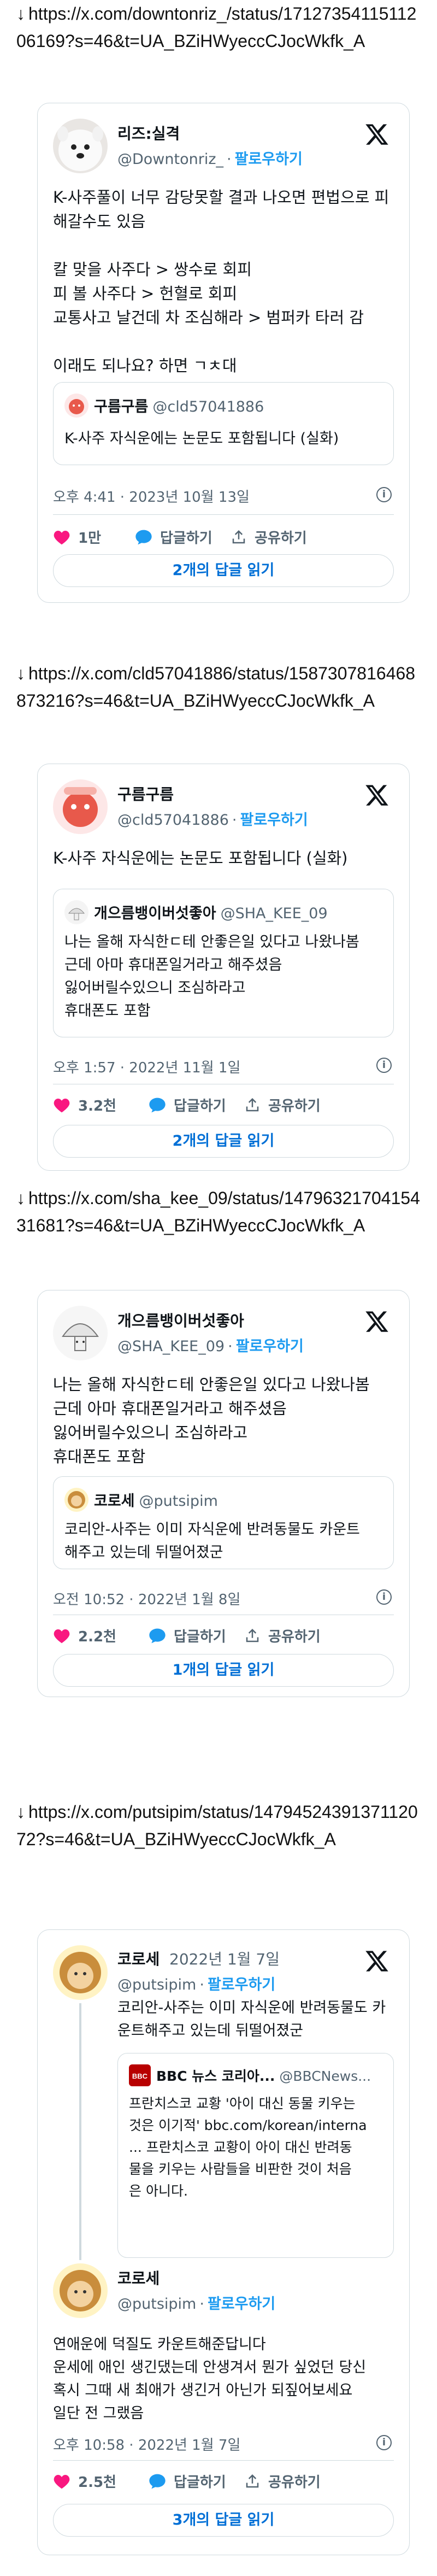 This screenshot has height=2576, width=437. What do you see at coordinates (225, 1959) in the screenshot?
I see `parent-date: 2022년 1월 7일` at bounding box center [225, 1959].